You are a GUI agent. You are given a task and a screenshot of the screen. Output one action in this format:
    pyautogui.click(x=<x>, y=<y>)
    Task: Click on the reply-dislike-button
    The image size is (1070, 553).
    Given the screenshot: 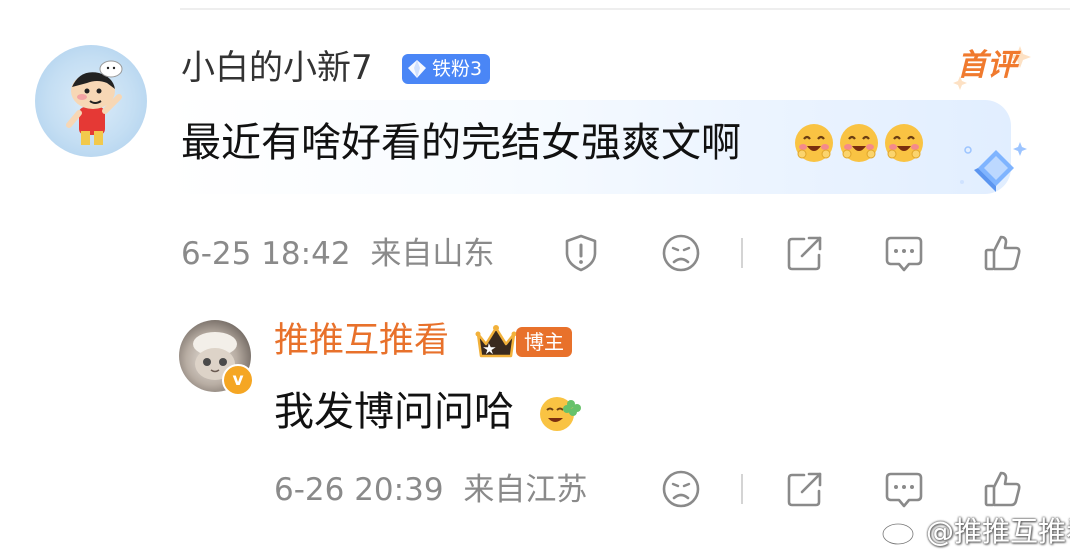 What is the action you would take?
    pyautogui.click(x=681, y=489)
    